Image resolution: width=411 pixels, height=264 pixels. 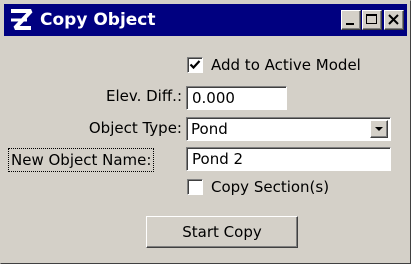 What do you see at coordinates (21, 20) in the screenshot?
I see `app-logo-icon` at bounding box center [21, 20].